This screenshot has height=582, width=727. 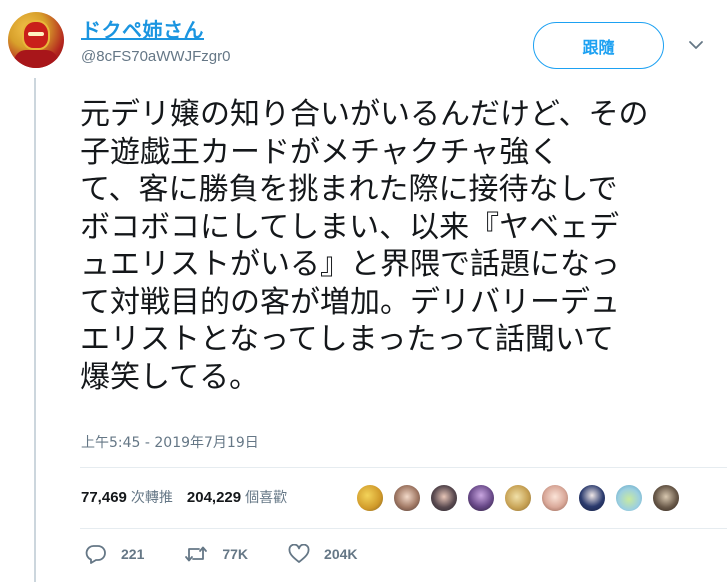 I want to click on tweet-line: て対戦目的の客が増加。デリバリーデュ, so click(x=350, y=302).